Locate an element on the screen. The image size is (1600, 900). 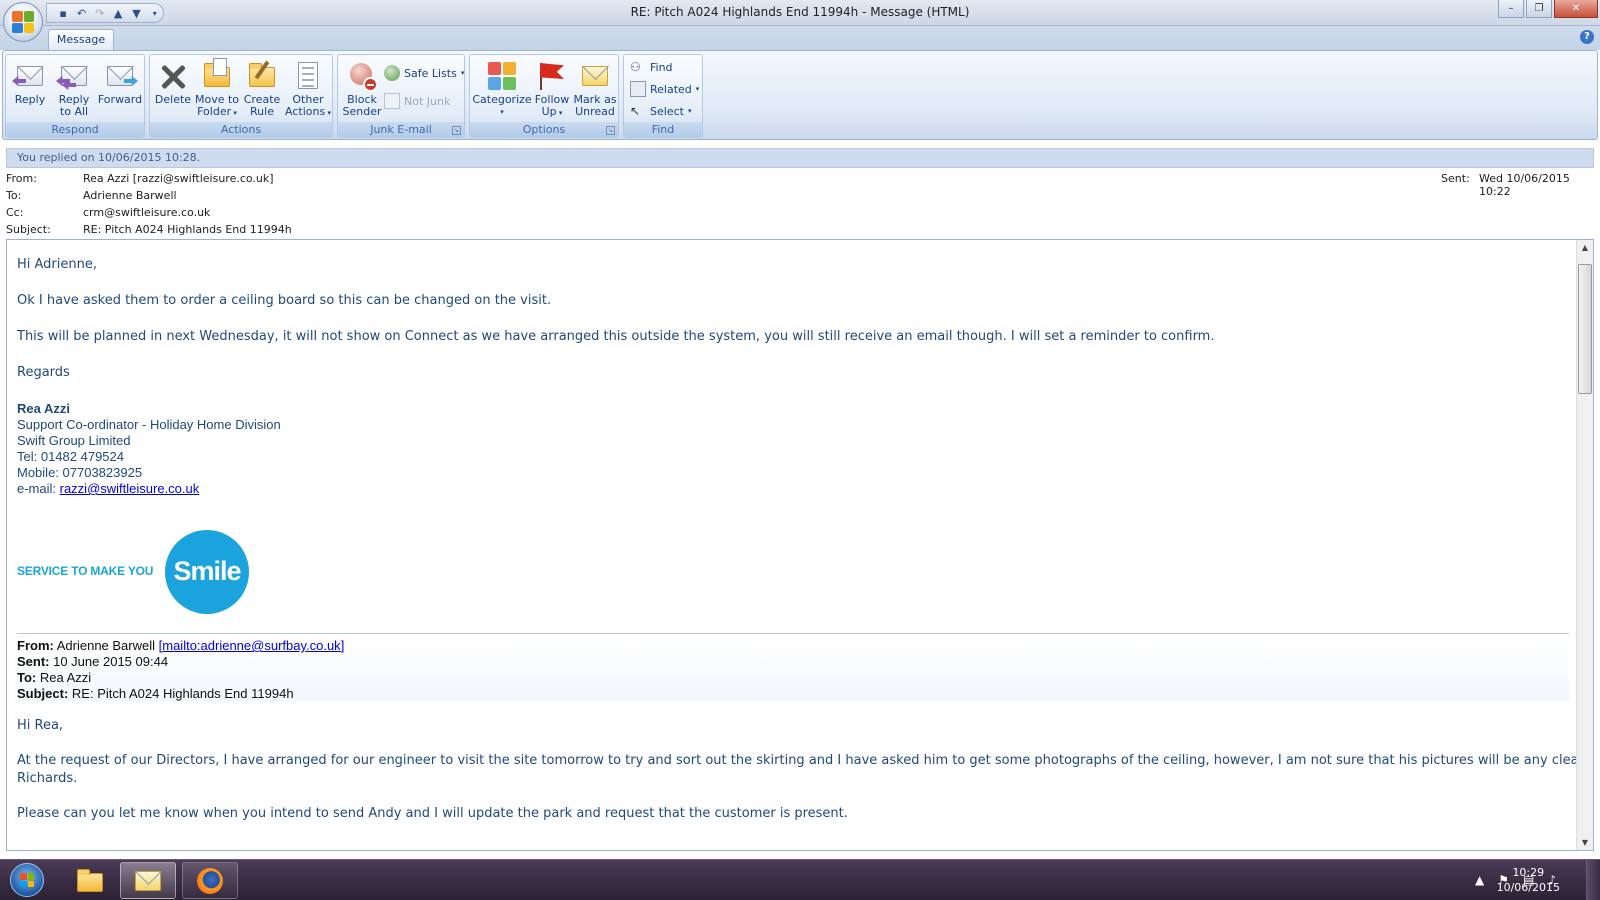
outlook-button is located at coordinates (148, 880).